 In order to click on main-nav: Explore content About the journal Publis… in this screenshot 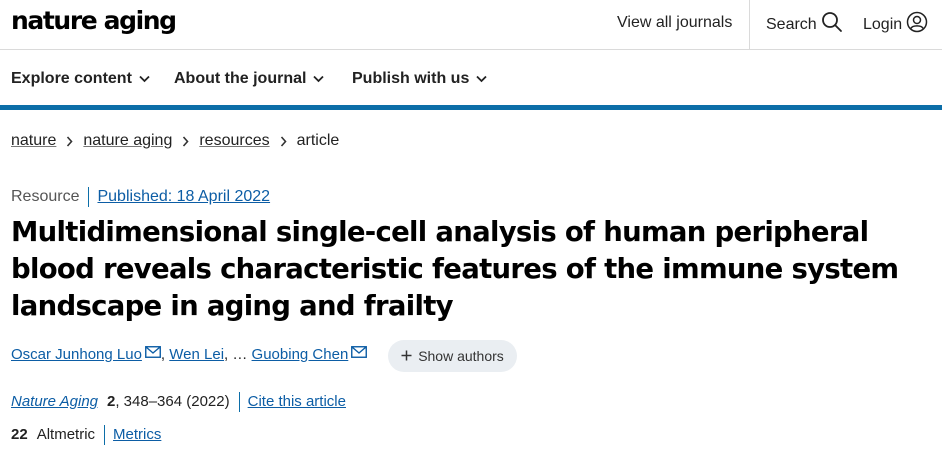, I will do `click(471, 78)`.